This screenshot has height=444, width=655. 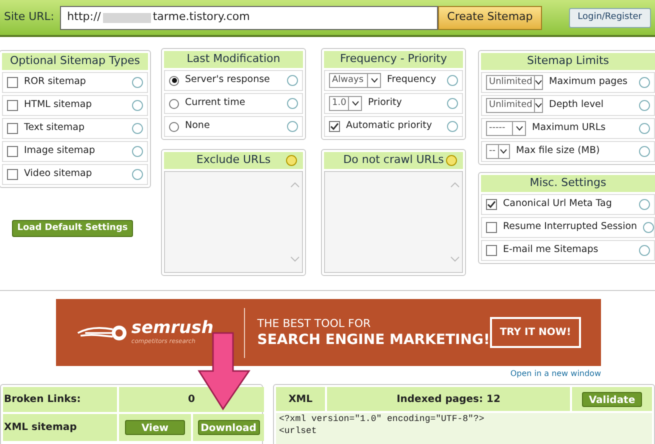 What do you see at coordinates (506, 128) in the screenshot?
I see `dropdown: -----` at bounding box center [506, 128].